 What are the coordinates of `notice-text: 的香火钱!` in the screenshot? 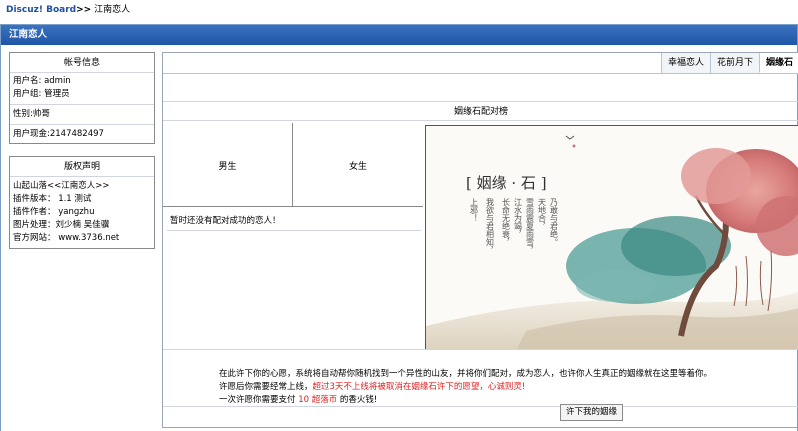 It's located at (357, 400).